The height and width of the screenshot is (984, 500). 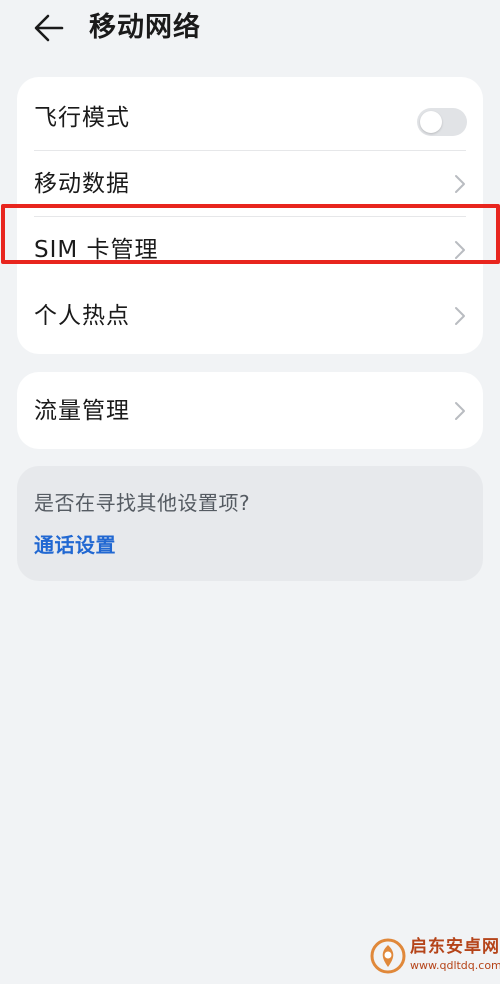 I want to click on sim-card-management-row: SIM 卡管理, so click(x=250, y=250).